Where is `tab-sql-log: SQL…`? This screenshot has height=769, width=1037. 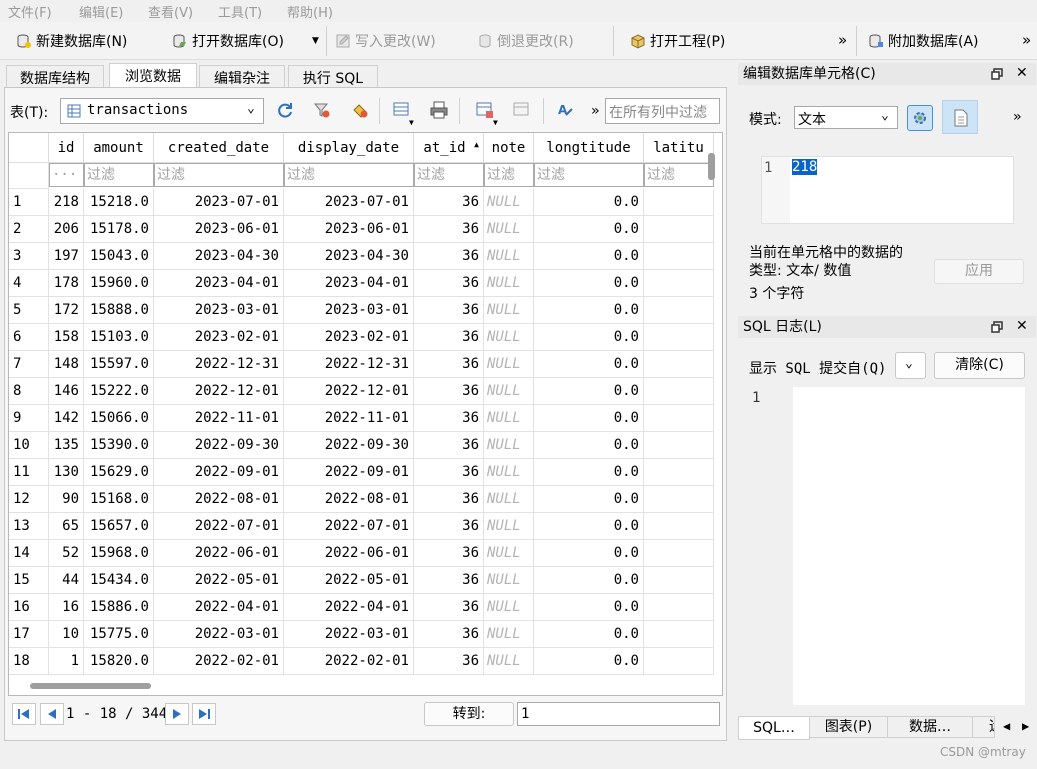 tab-sql-log: SQL… is located at coordinates (774, 728).